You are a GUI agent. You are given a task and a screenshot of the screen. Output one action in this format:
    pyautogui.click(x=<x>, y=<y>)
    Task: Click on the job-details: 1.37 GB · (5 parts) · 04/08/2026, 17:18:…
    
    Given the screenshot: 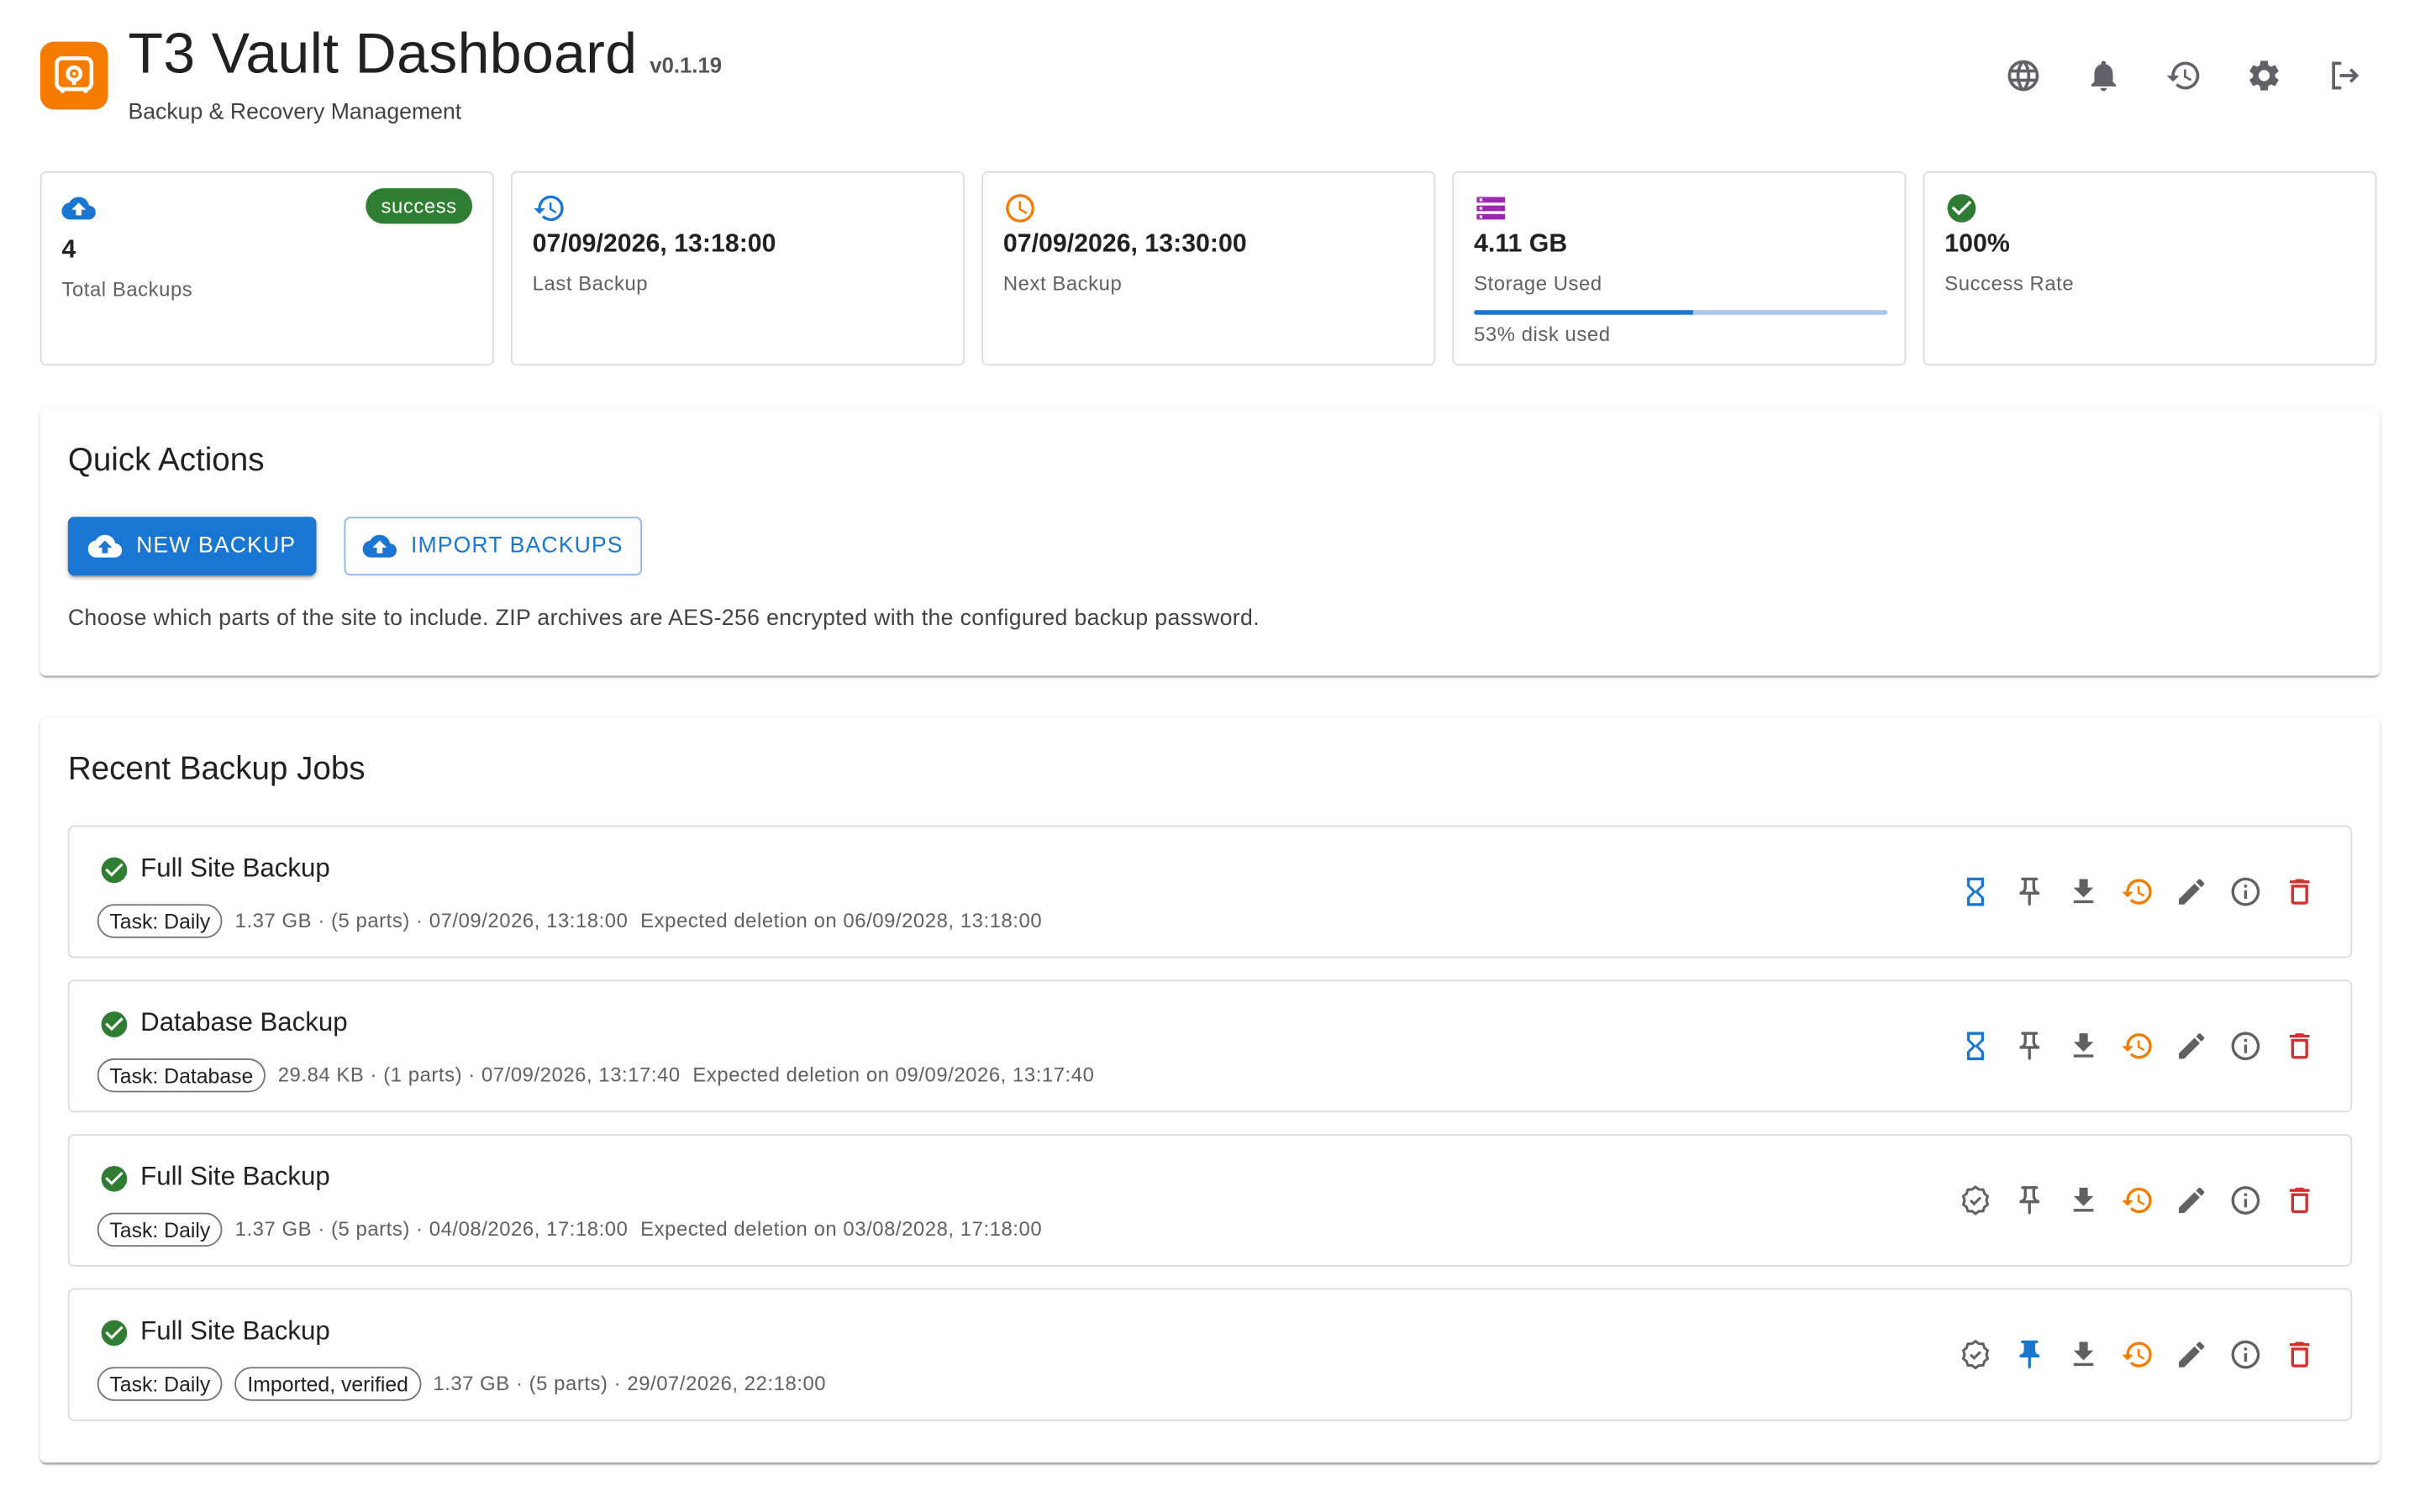 What is the action you would take?
    pyautogui.click(x=432, y=1228)
    